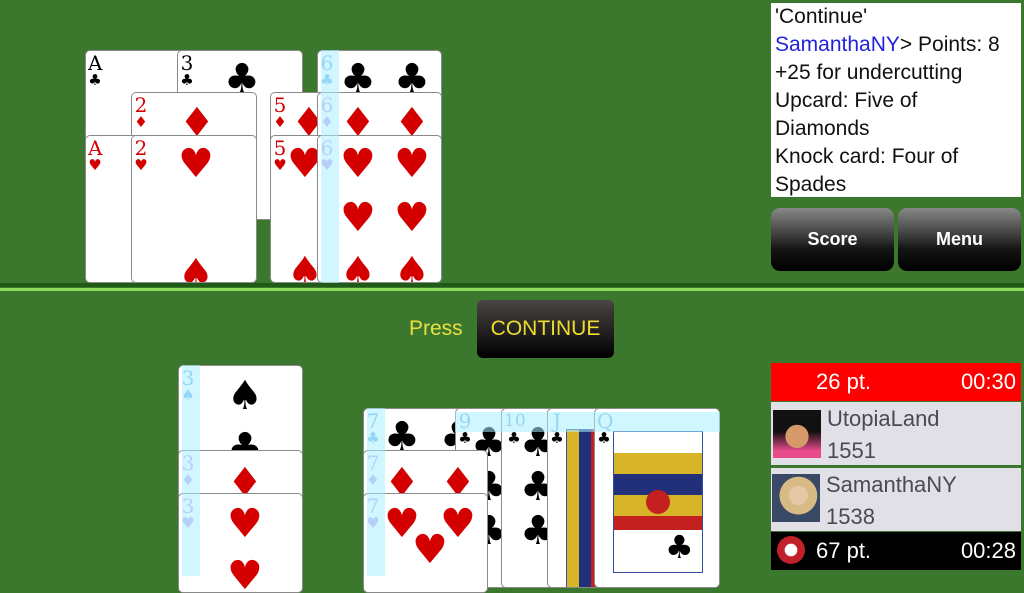  What do you see at coordinates (512, 288) in the screenshot?
I see `table-divider` at bounding box center [512, 288].